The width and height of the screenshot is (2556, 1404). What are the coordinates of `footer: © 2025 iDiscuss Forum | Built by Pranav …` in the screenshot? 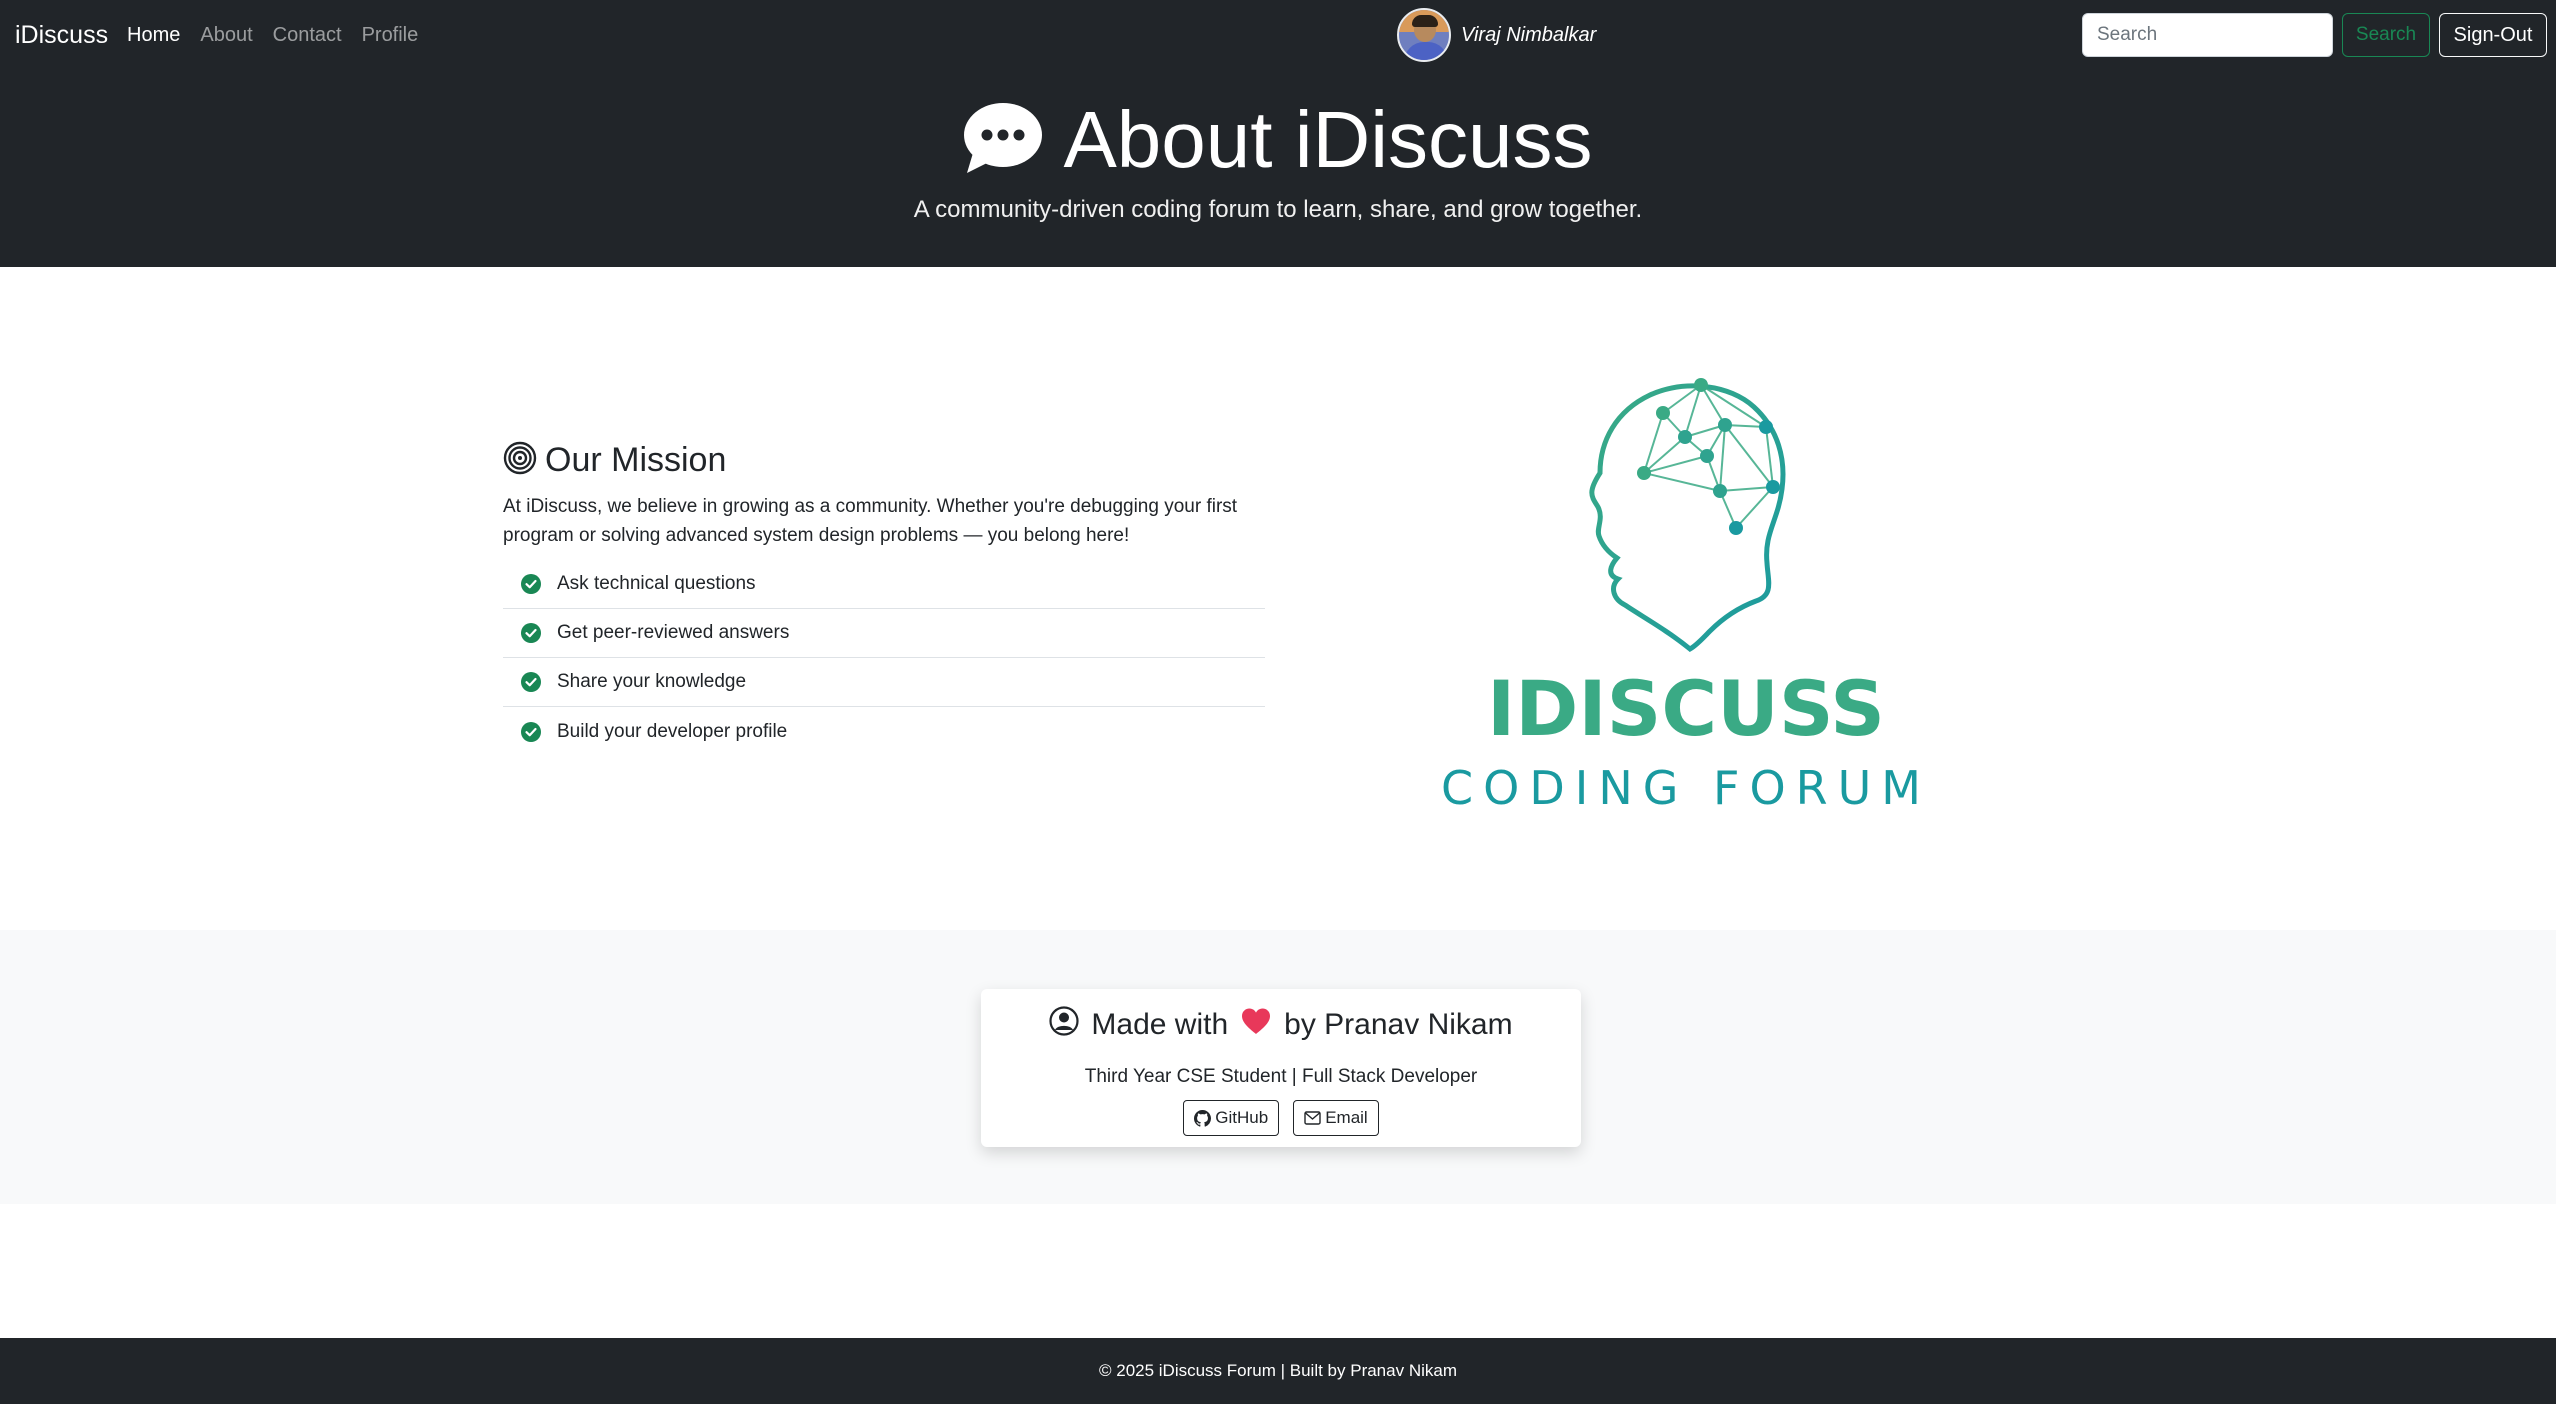 It's located at (1278, 1371).